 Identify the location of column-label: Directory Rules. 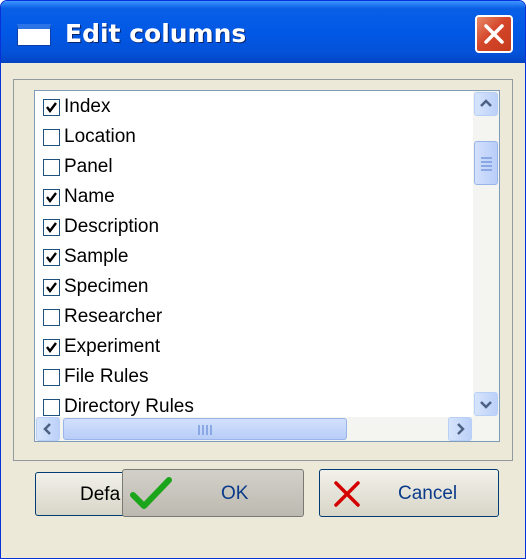
(129, 406).